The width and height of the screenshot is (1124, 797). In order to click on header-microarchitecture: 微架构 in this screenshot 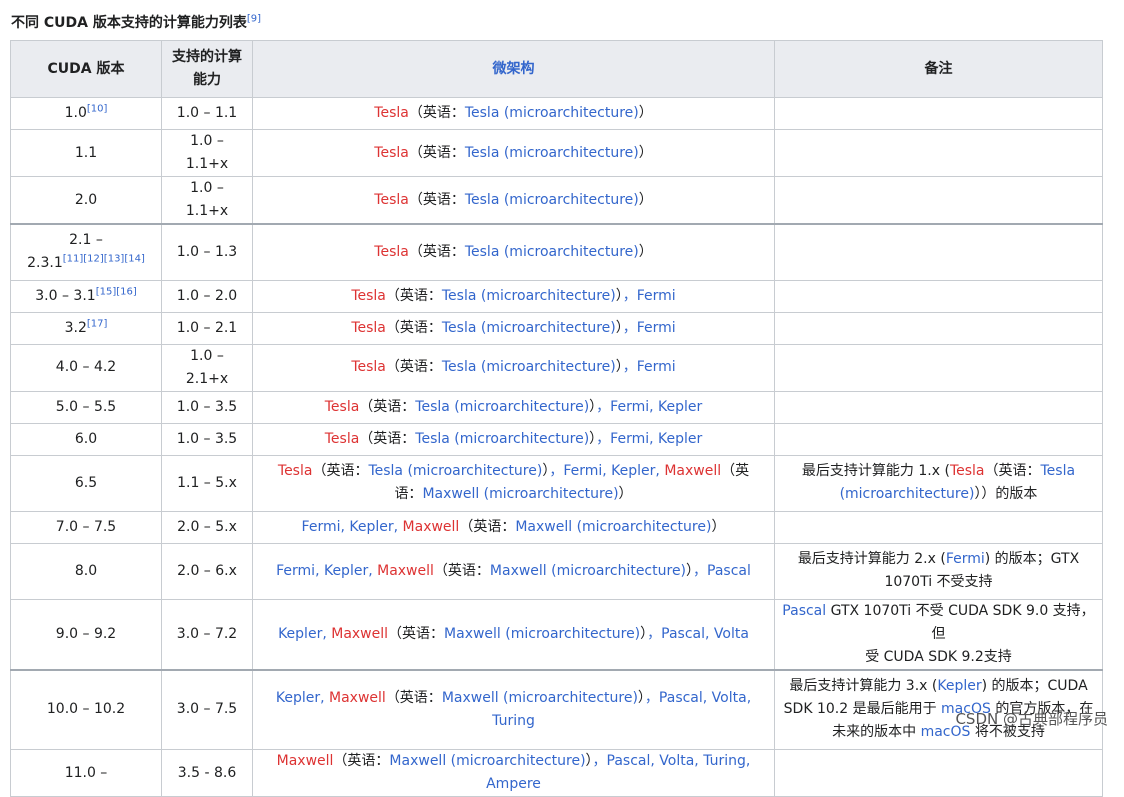, I will do `click(513, 69)`.